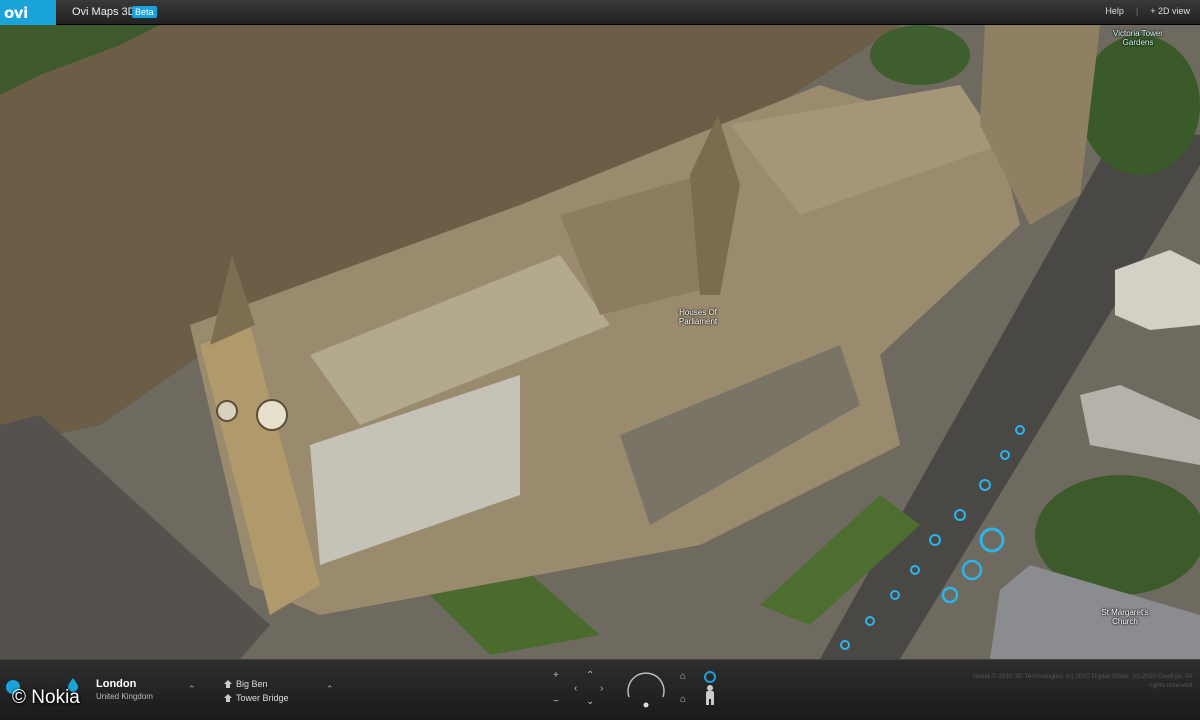 Image resolution: width=1200 pixels, height=720 pixels. Describe the element at coordinates (116, 684) in the screenshot. I see `location-city: London` at that location.